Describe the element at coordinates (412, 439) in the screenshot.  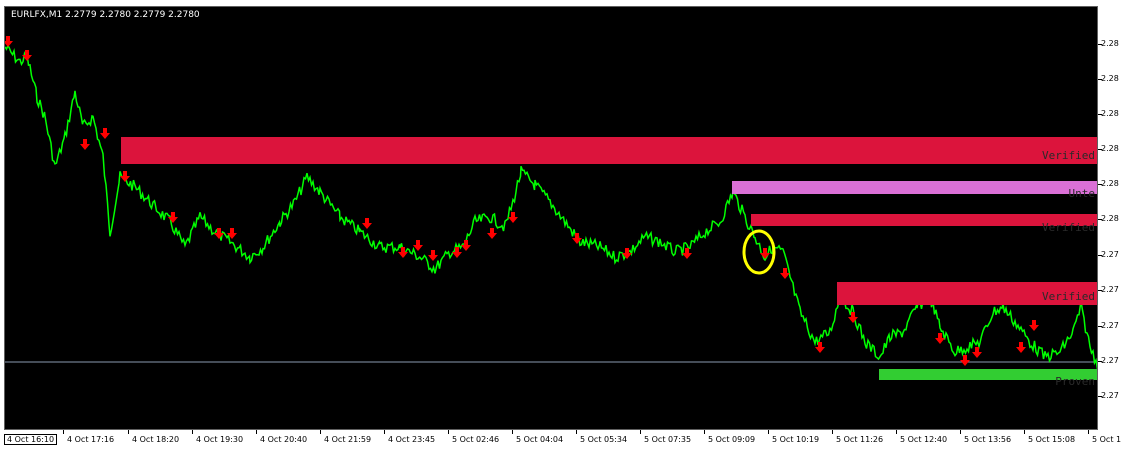
I see `time-axis-label: 4 Oct 23:45` at that location.